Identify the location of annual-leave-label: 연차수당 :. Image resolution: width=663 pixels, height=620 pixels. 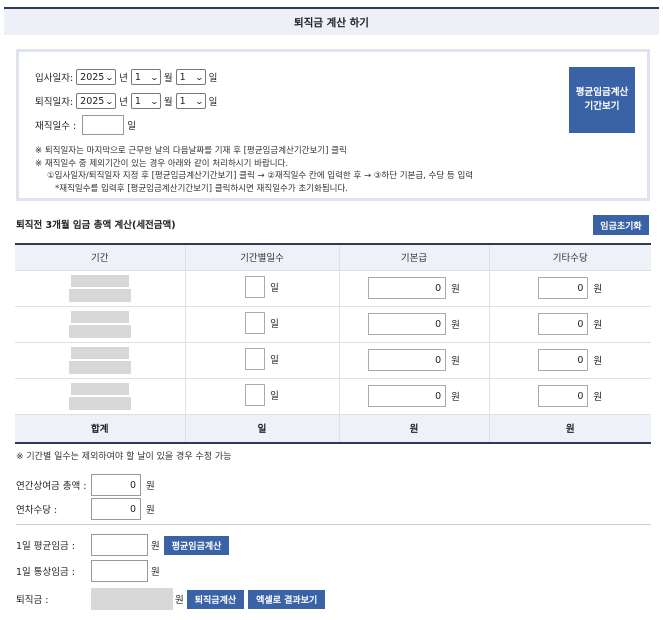
(37, 510).